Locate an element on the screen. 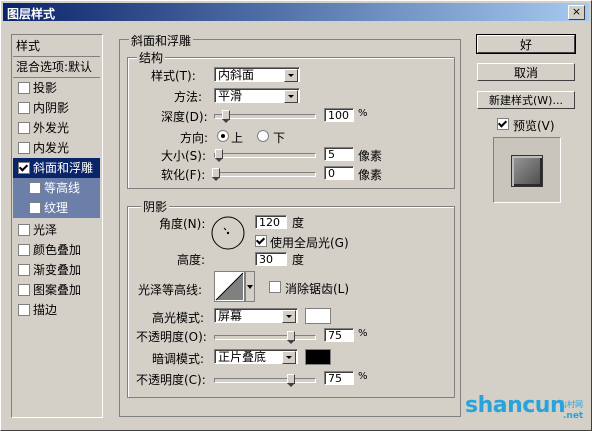 Image resolution: width=592 pixels, height=431 pixels. shadow-mode-select: 正片叠底 is located at coordinates (256, 356).